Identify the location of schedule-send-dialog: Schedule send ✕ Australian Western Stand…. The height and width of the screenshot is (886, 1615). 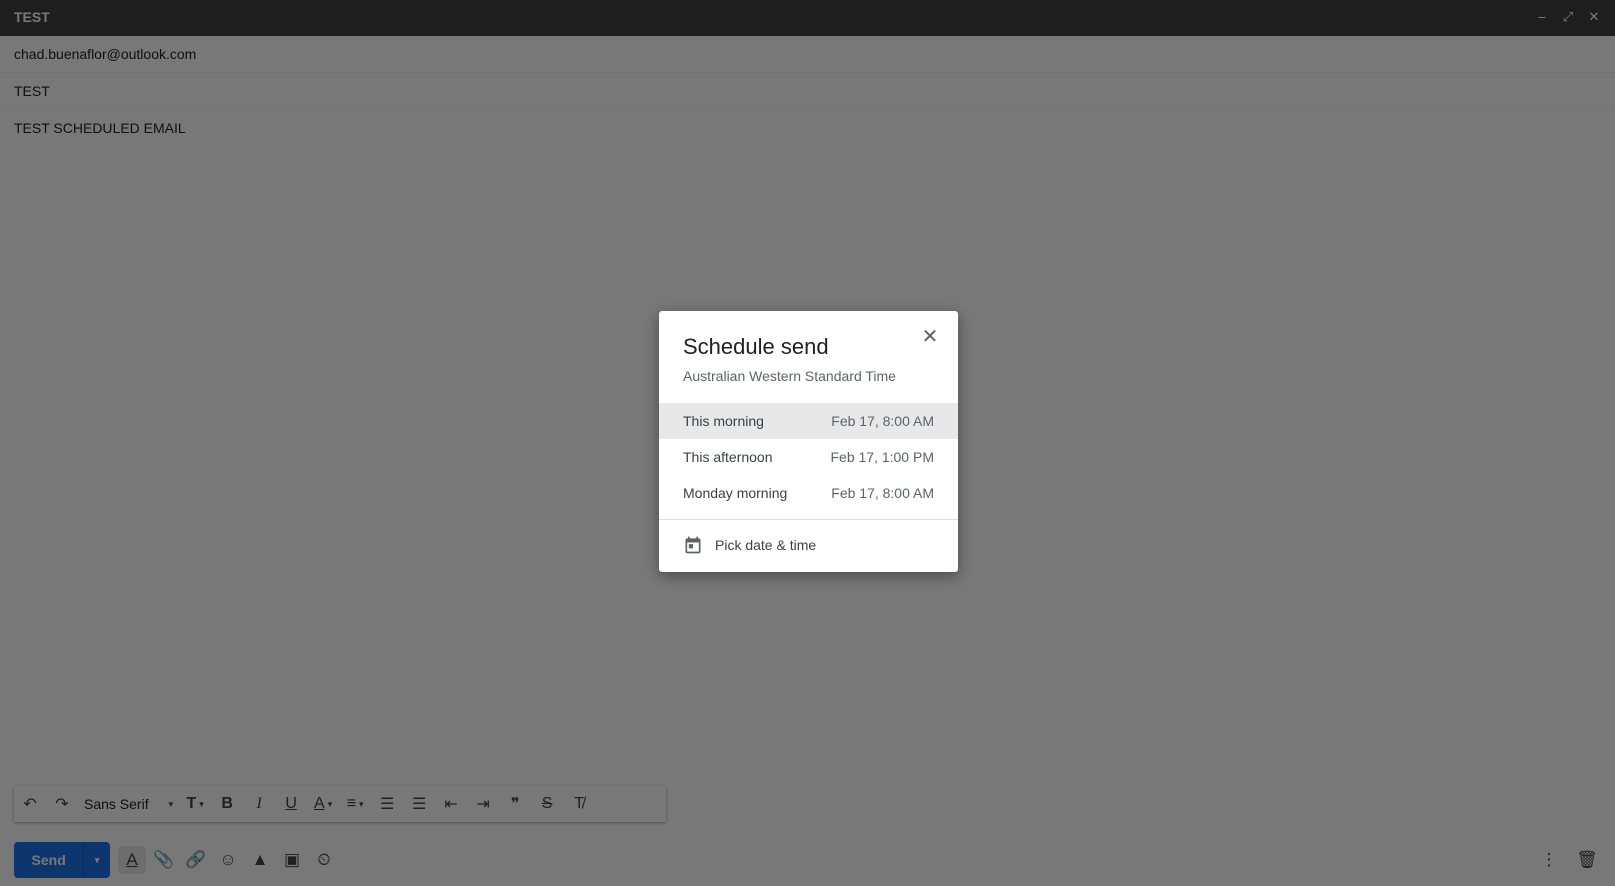
(808, 441).